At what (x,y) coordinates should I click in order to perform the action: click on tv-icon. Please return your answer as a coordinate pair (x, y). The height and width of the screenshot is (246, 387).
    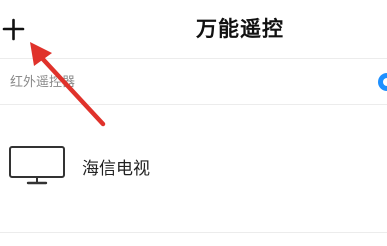
    Looking at the image, I should click on (37, 166).